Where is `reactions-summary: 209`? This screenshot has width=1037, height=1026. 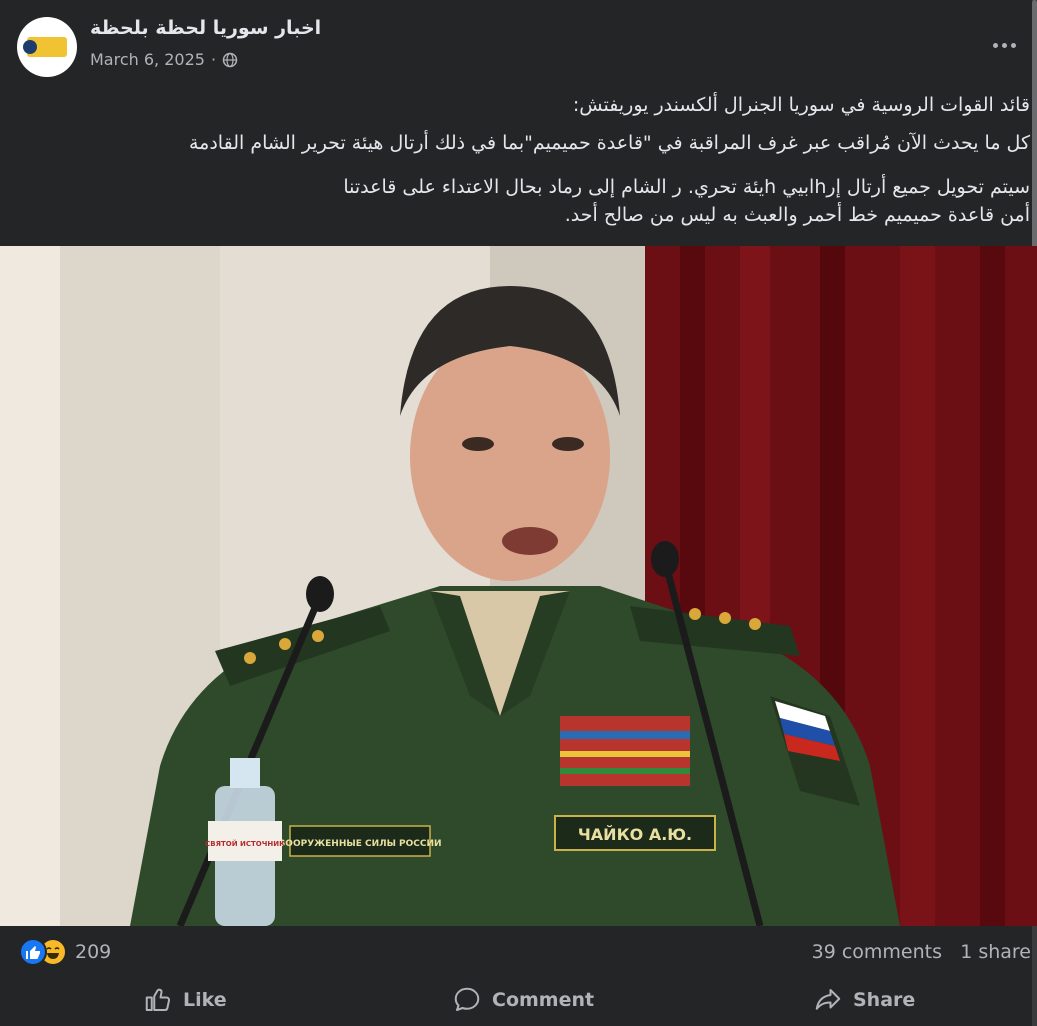
reactions-summary: 209 is located at coordinates (65, 952).